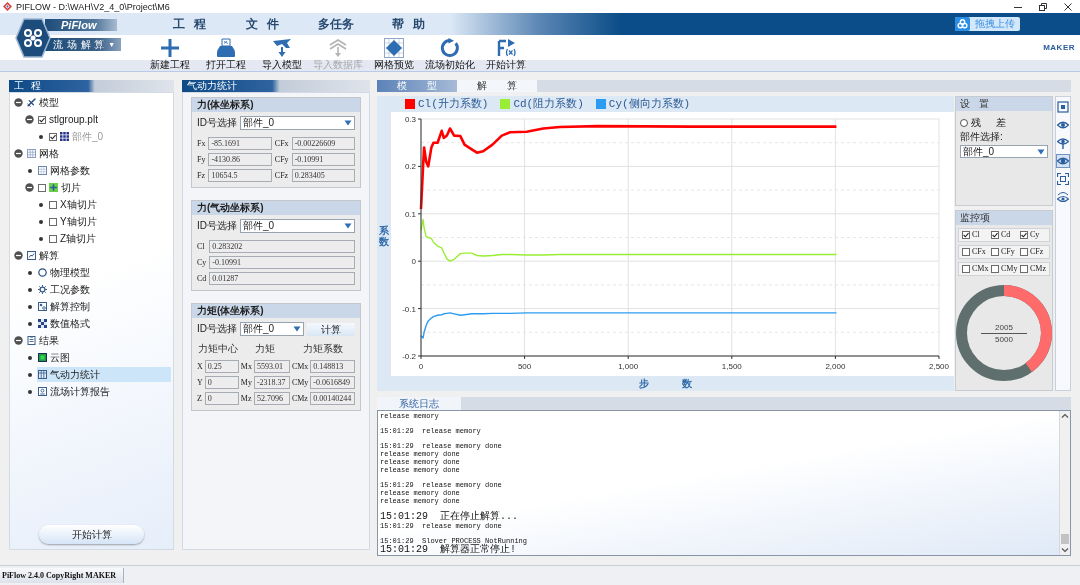  Describe the element at coordinates (53, 187) in the screenshot. I see `cross-square-icon` at that location.